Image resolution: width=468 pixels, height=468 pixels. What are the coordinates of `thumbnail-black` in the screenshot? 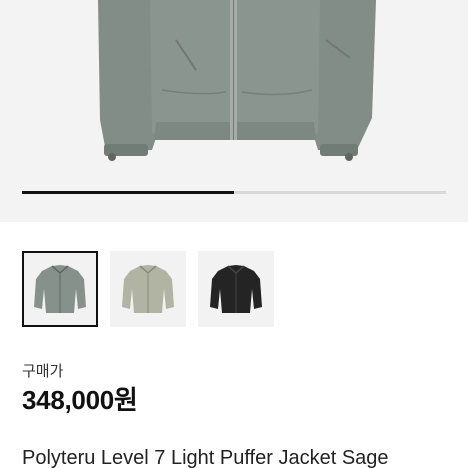 It's located at (236, 289).